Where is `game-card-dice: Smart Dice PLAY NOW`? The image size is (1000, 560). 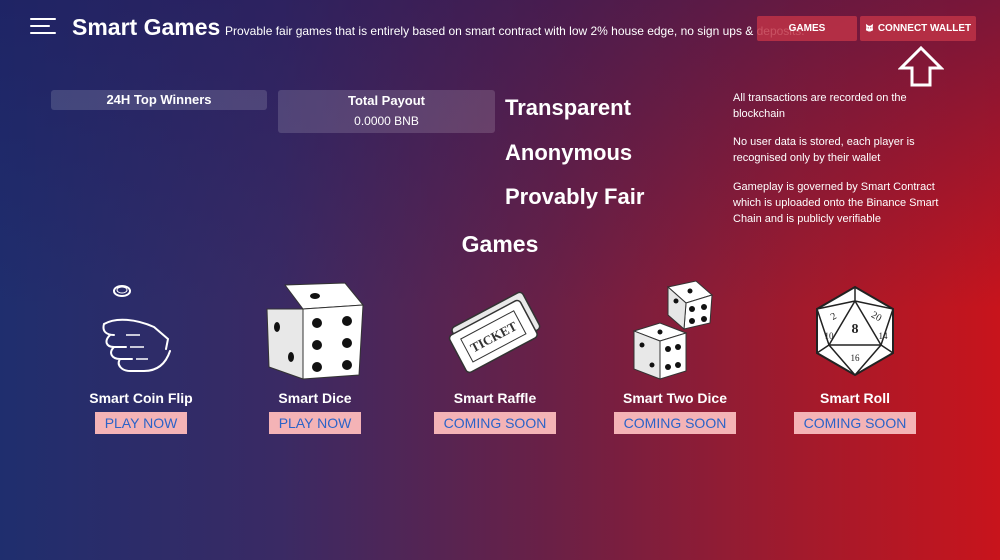
game-card-dice: Smart Dice PLAY NOW is located at coordinates (315, 355).